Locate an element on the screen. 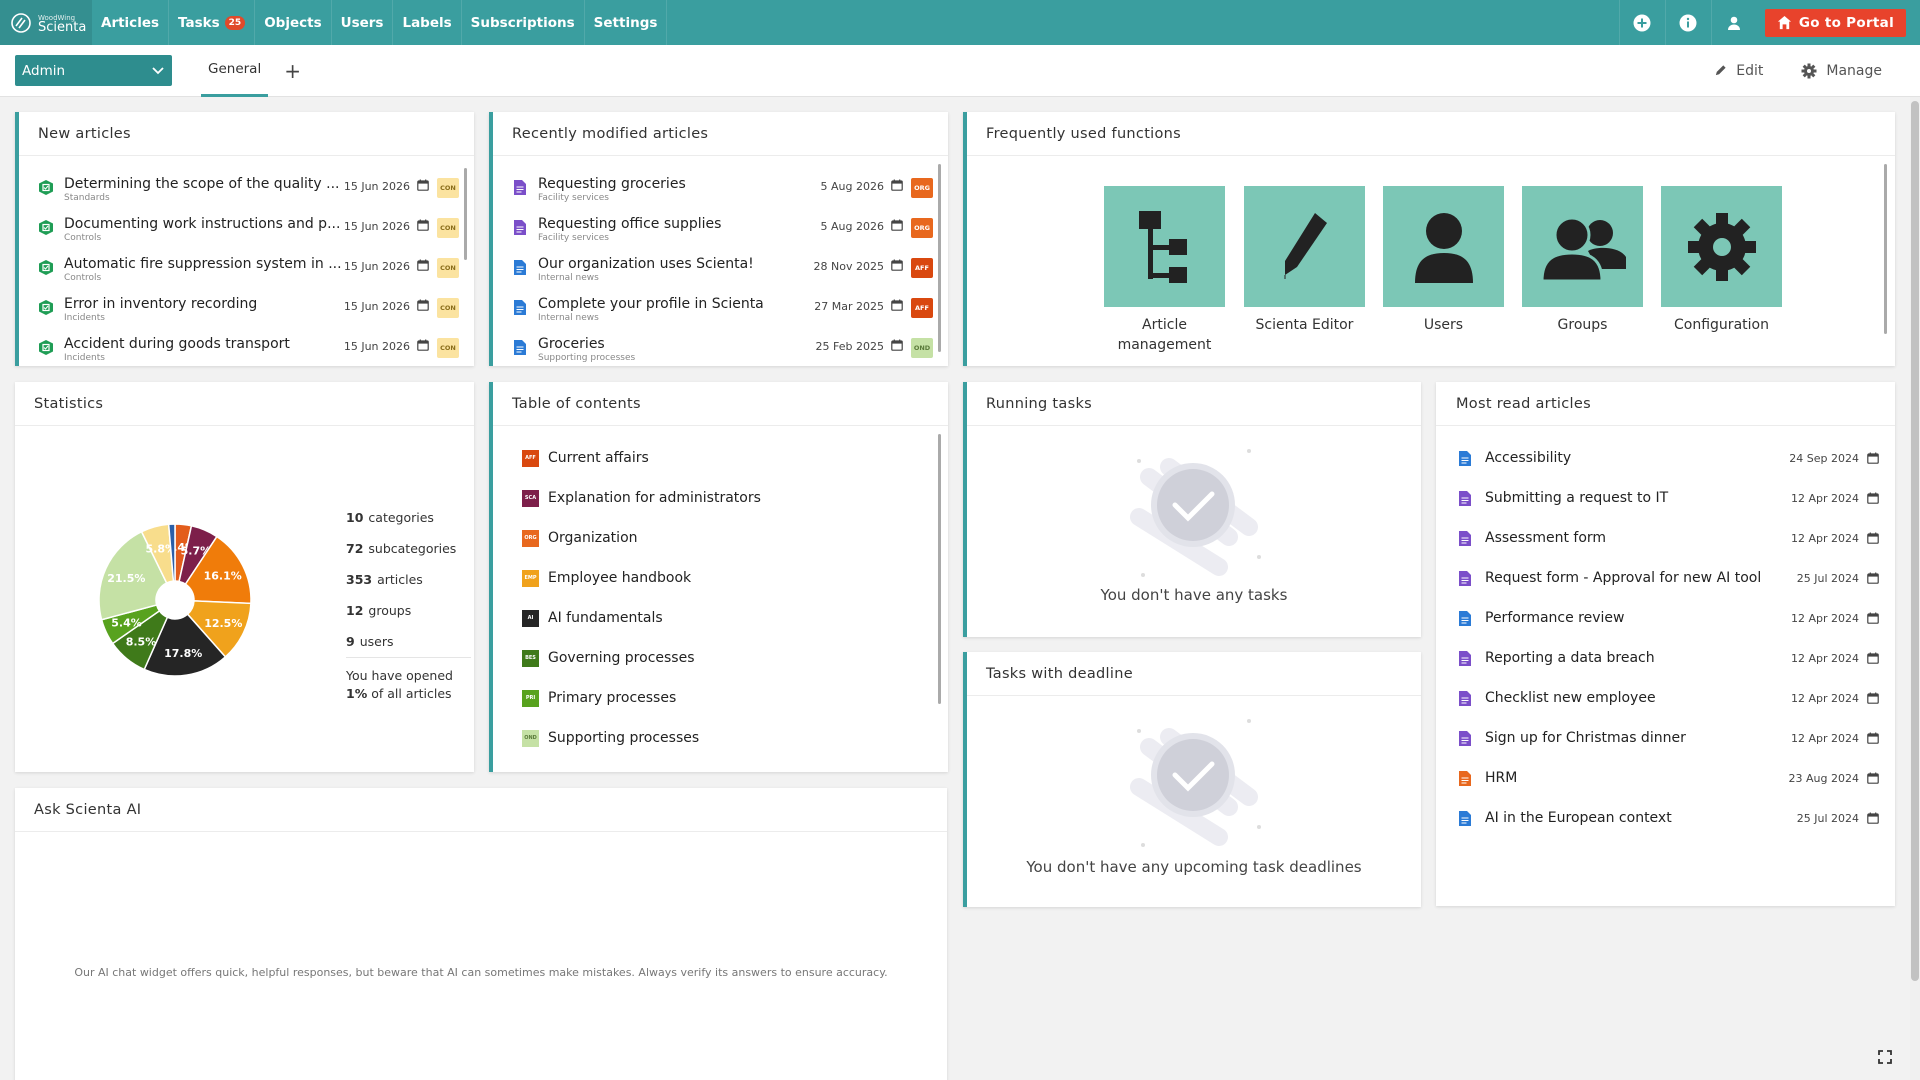 This screenshot has width=1920, height=1080. nav-labels: Labels is located at coordinates (427, 22).